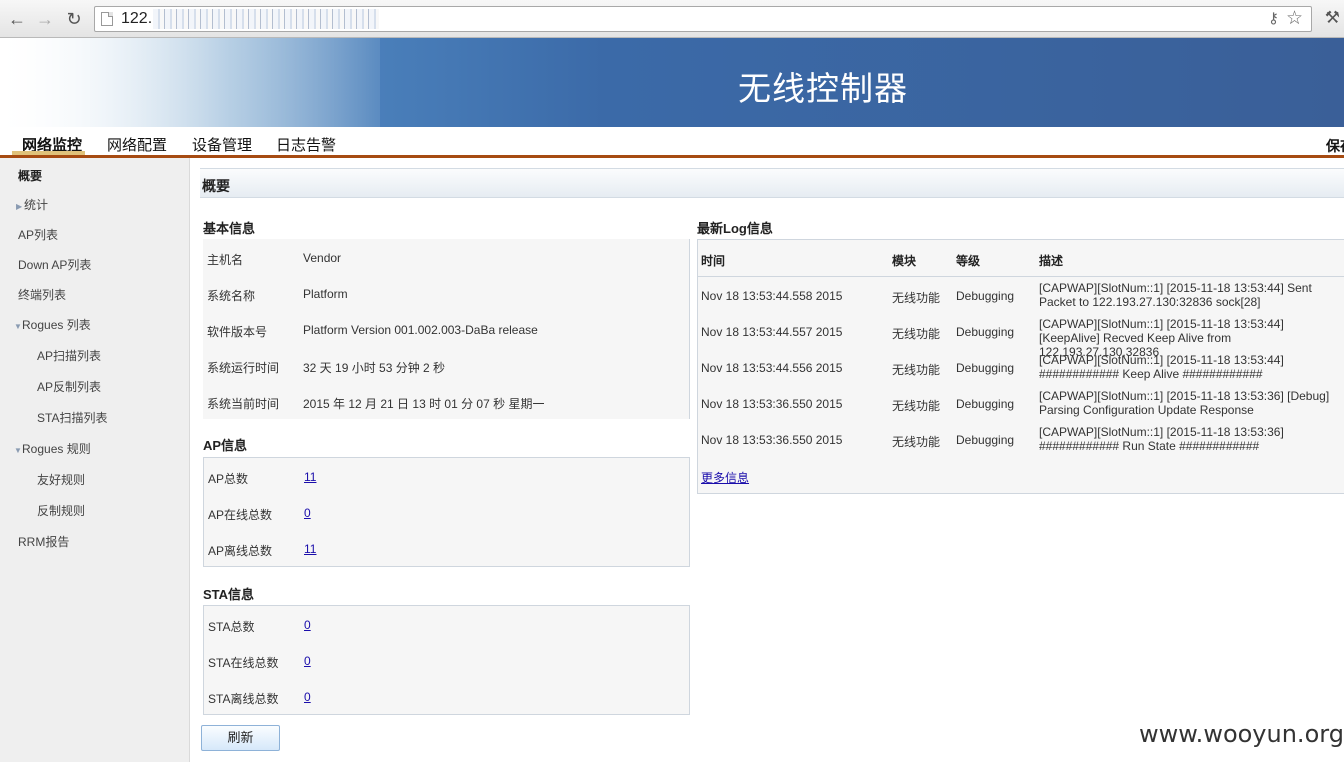 Image resolution: width=1344 pixels, height=762 pixels. Describe the element at coordinates (772, 332) in the screenshot. I see `log-time: Nov 18 13:53:44.557 2015` at that location.